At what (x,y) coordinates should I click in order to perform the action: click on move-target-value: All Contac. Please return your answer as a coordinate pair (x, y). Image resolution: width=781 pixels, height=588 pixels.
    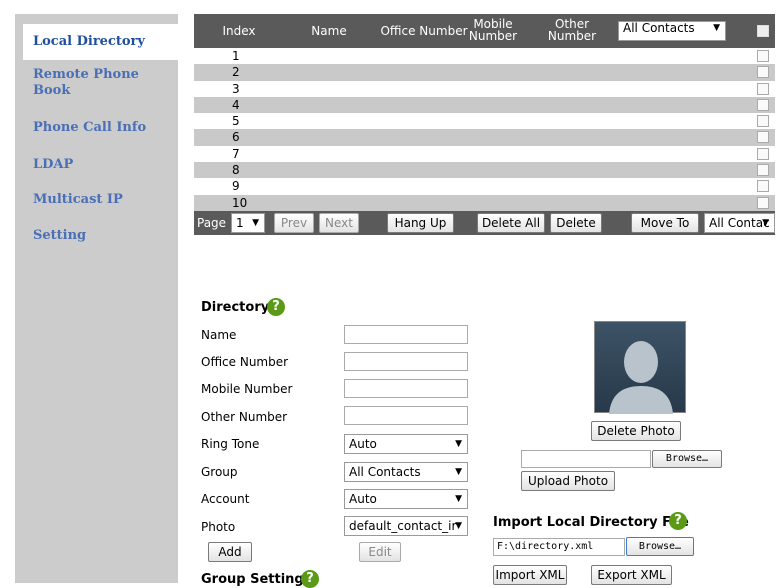
    Looking at the image, I should click on (739, 222).